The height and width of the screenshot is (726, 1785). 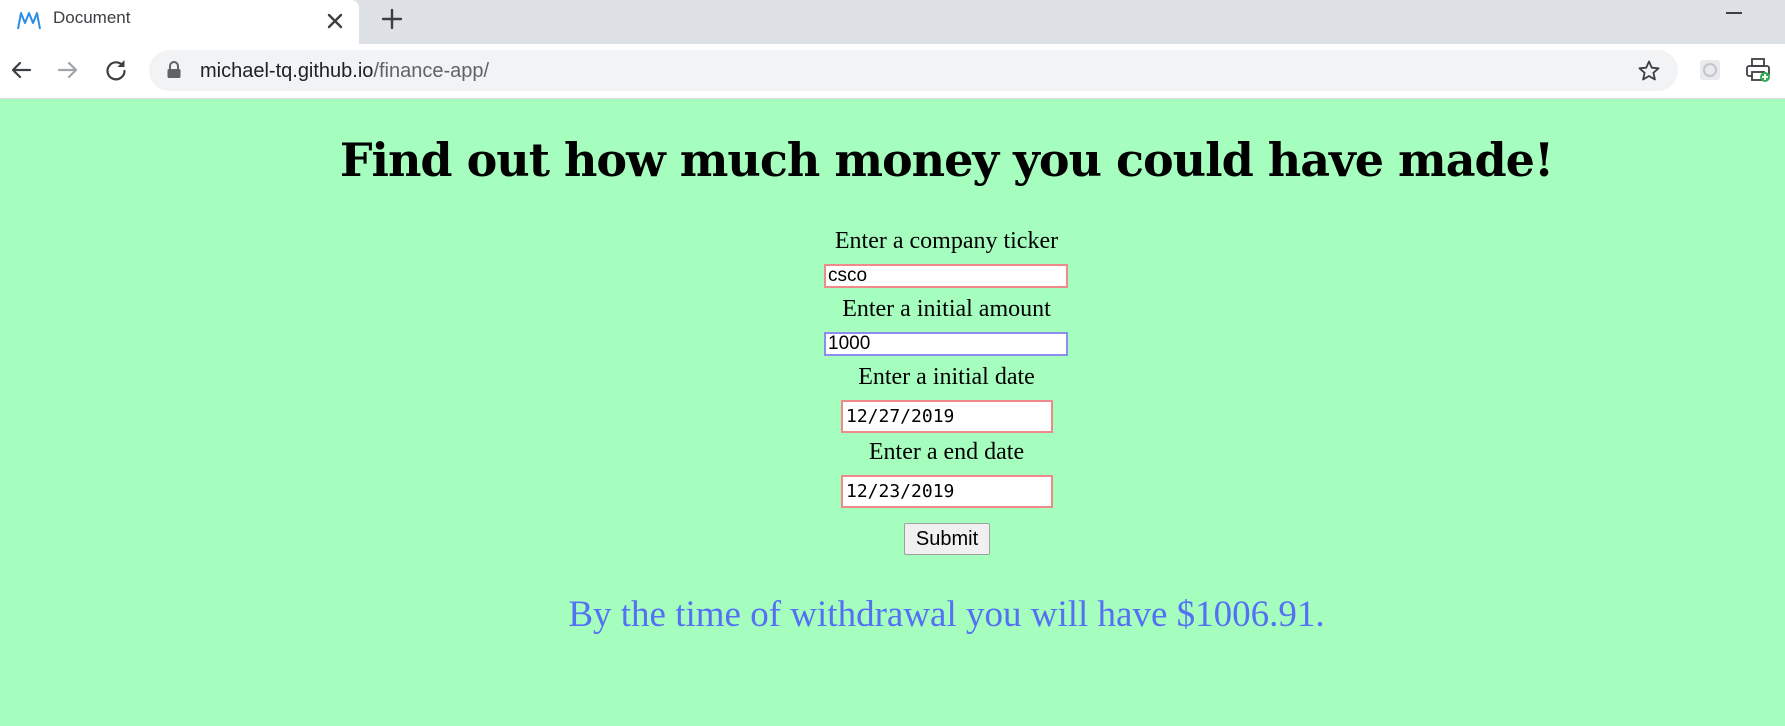 What do you see at coordinates (947, 539) in the screenshot?
I see `submit-button: Submit` at bounding box center [947, 539].